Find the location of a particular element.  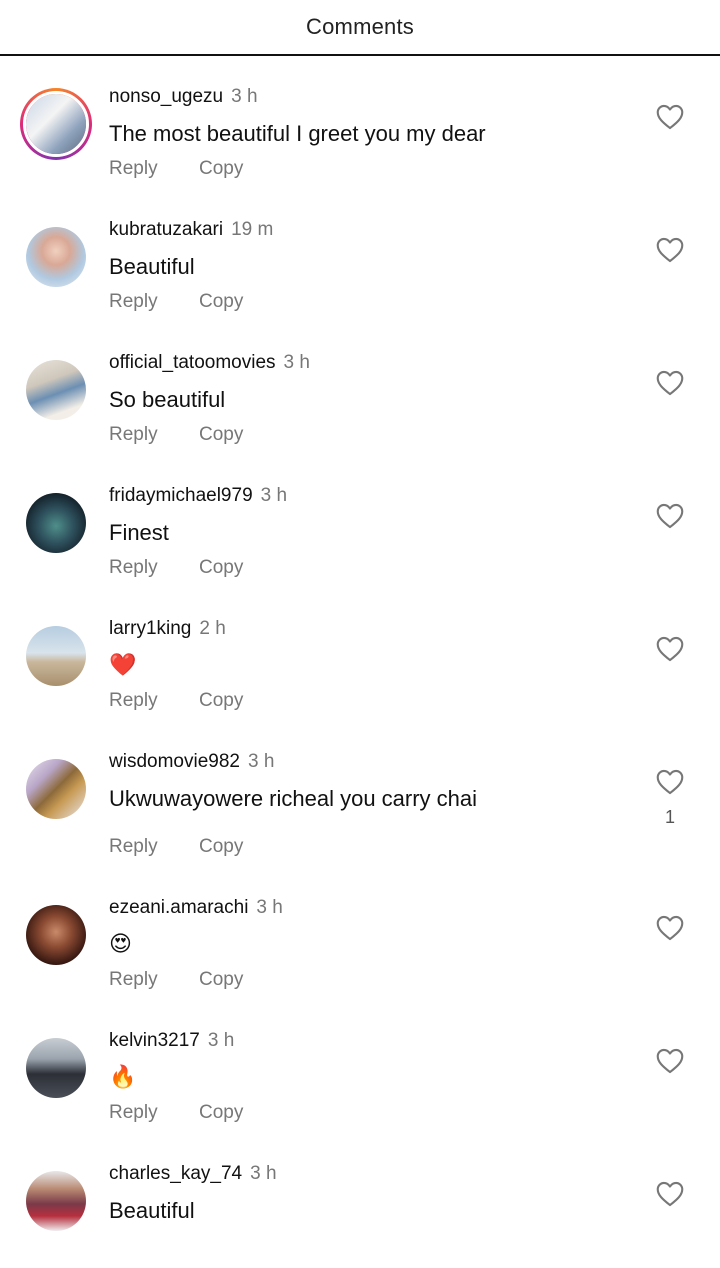

comment-username: wisdomovie982 is located at coordinates (174, 761).